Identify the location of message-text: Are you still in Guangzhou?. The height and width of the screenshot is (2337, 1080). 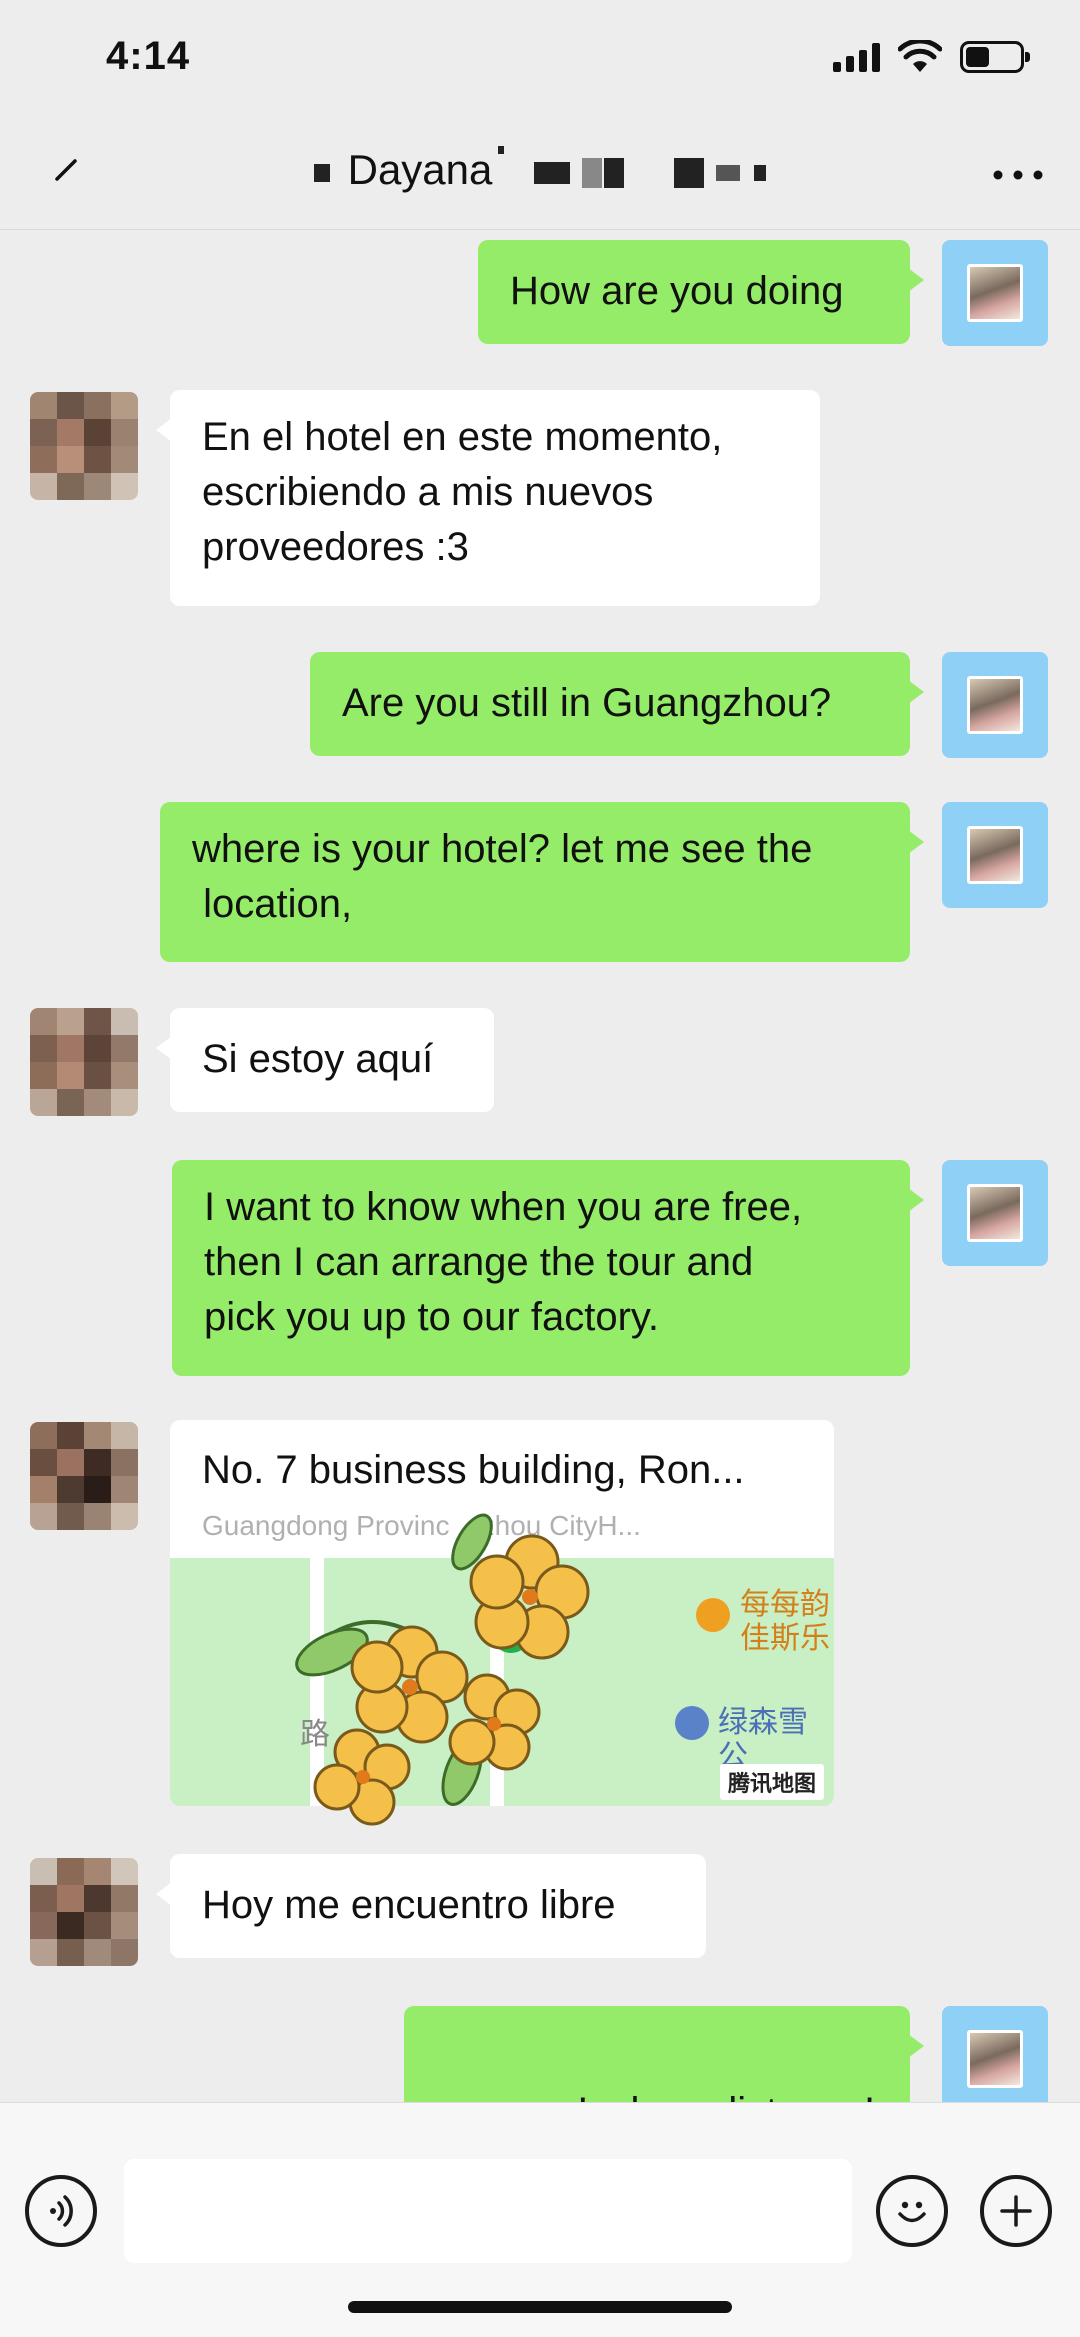
(587, 703).